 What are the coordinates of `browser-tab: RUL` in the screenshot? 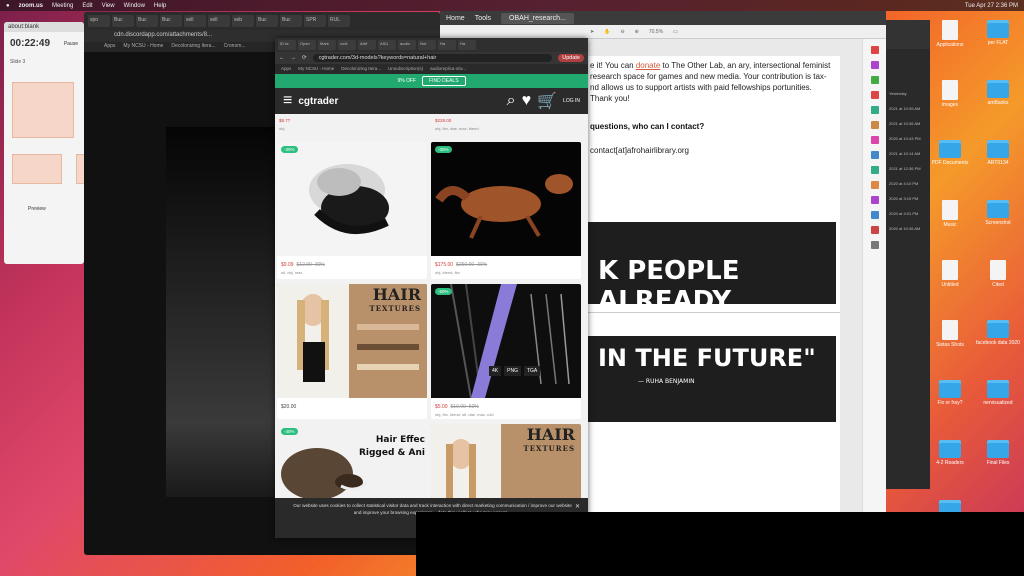 It's located at (339, 21).